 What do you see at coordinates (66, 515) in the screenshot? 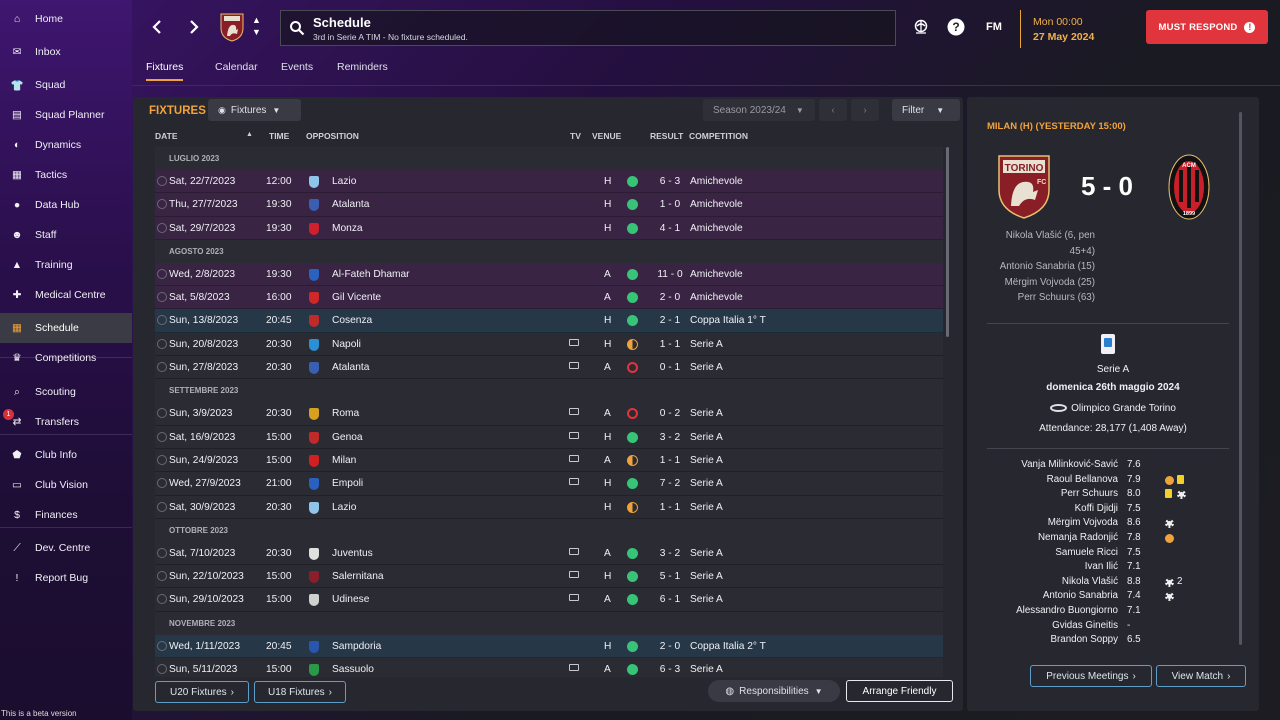
I see `sidebar-item-finances: $ Finances` at bounding box center [66, 515].